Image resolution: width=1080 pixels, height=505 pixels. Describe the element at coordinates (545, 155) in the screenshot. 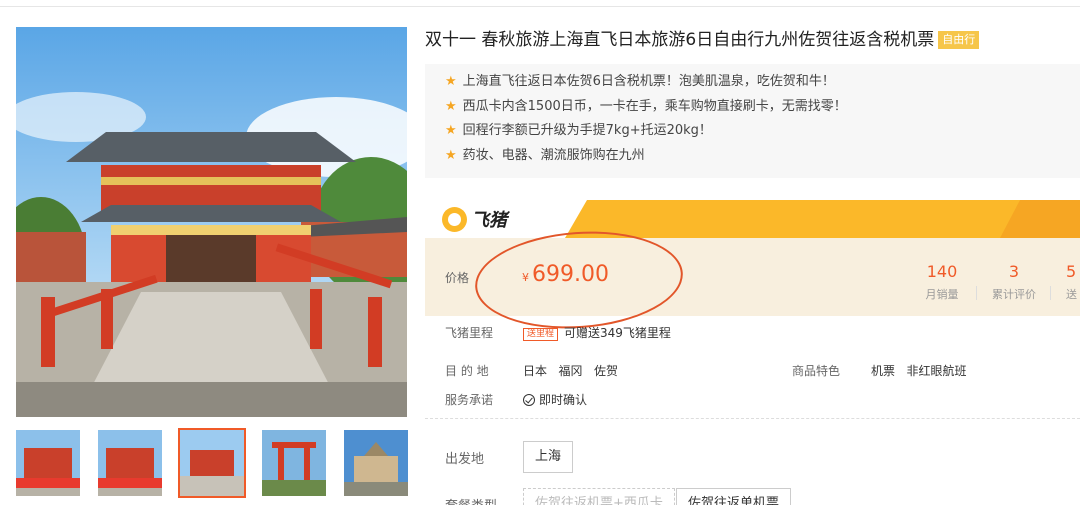

I see `highlight-item: ★ 药妆、电器、潮流服饰购在九州` at that location.